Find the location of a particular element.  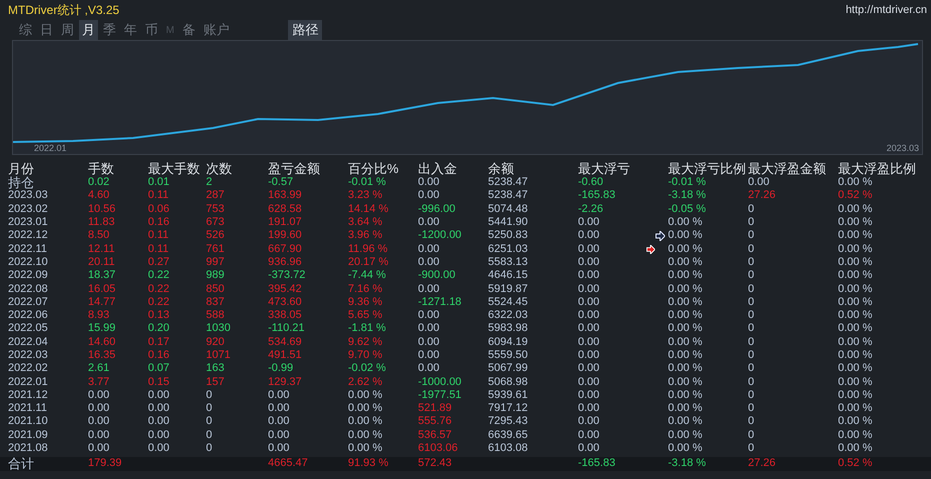

table-cell: 18.37 is located at coordinates (102, 275).